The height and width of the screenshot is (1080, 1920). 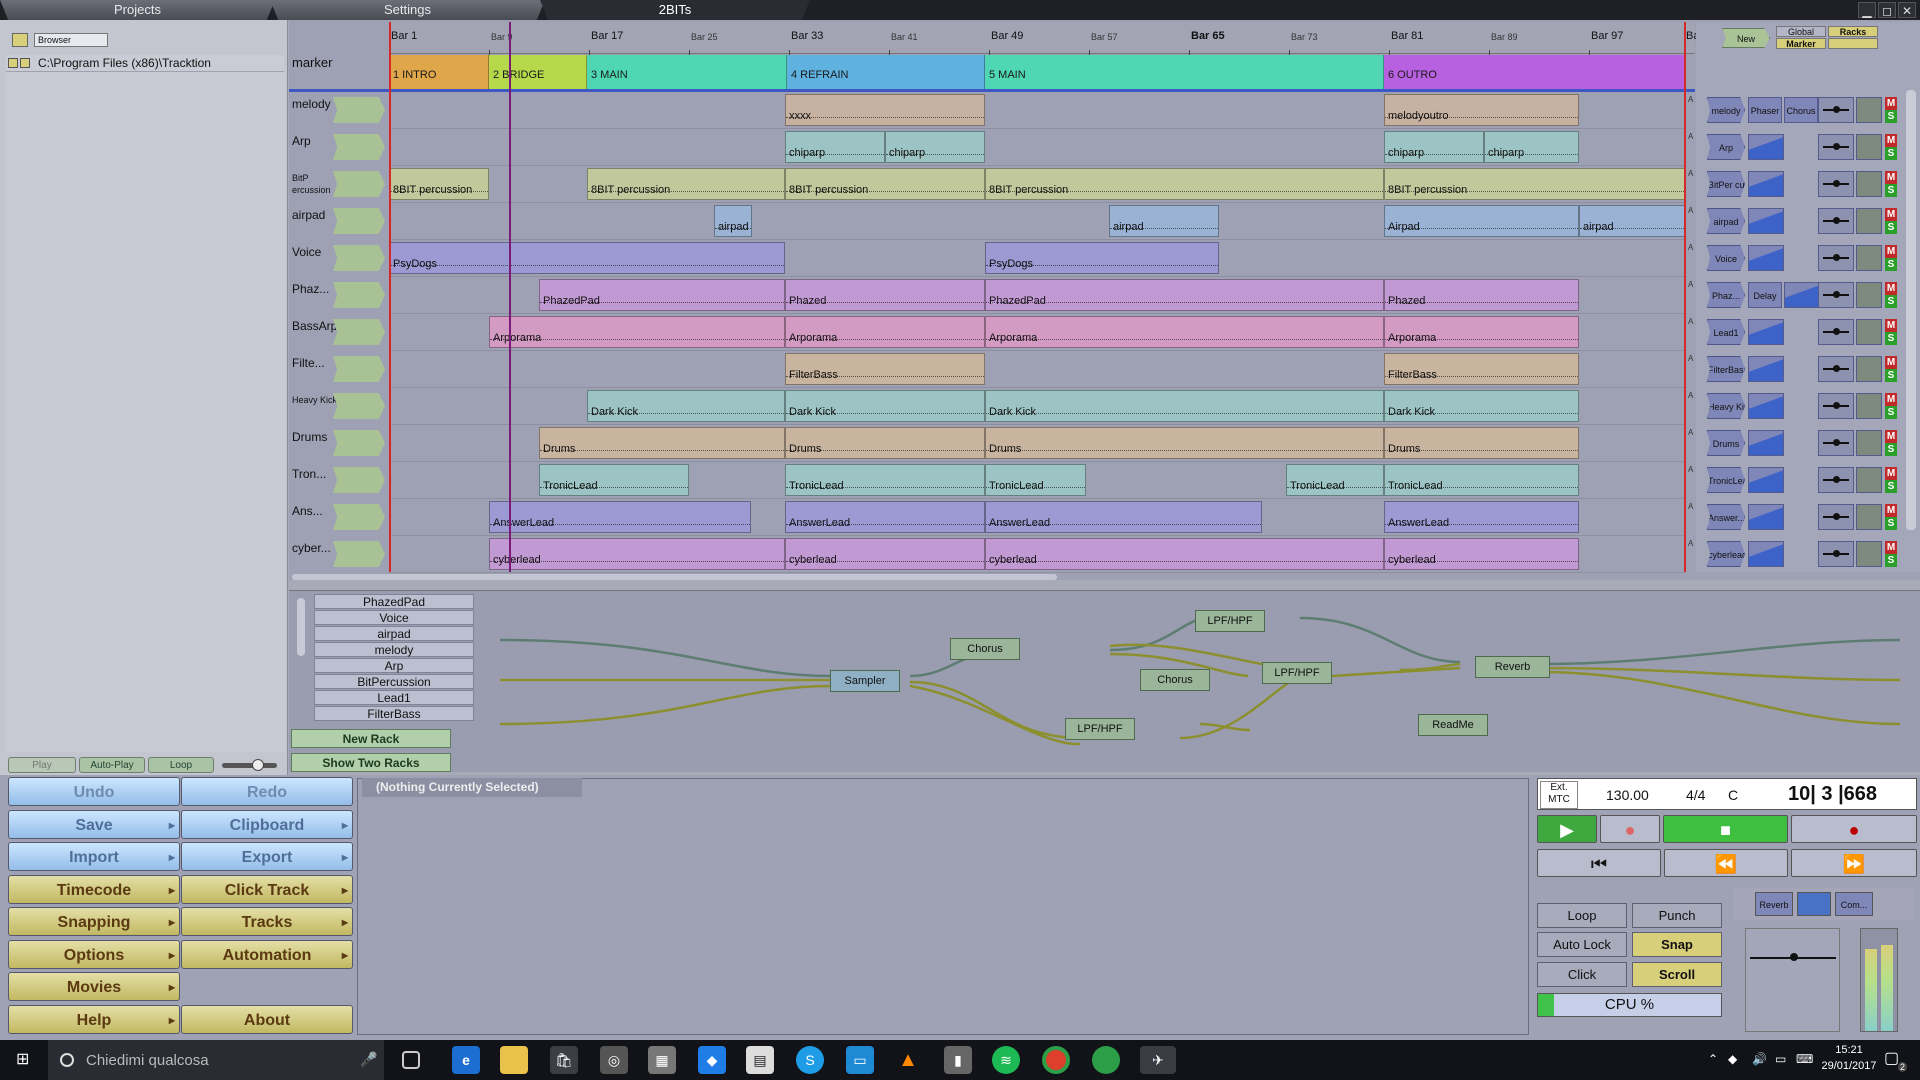 I want to click on rack-track-plugin: Heavy Kick, so click(x=1726, y=406).